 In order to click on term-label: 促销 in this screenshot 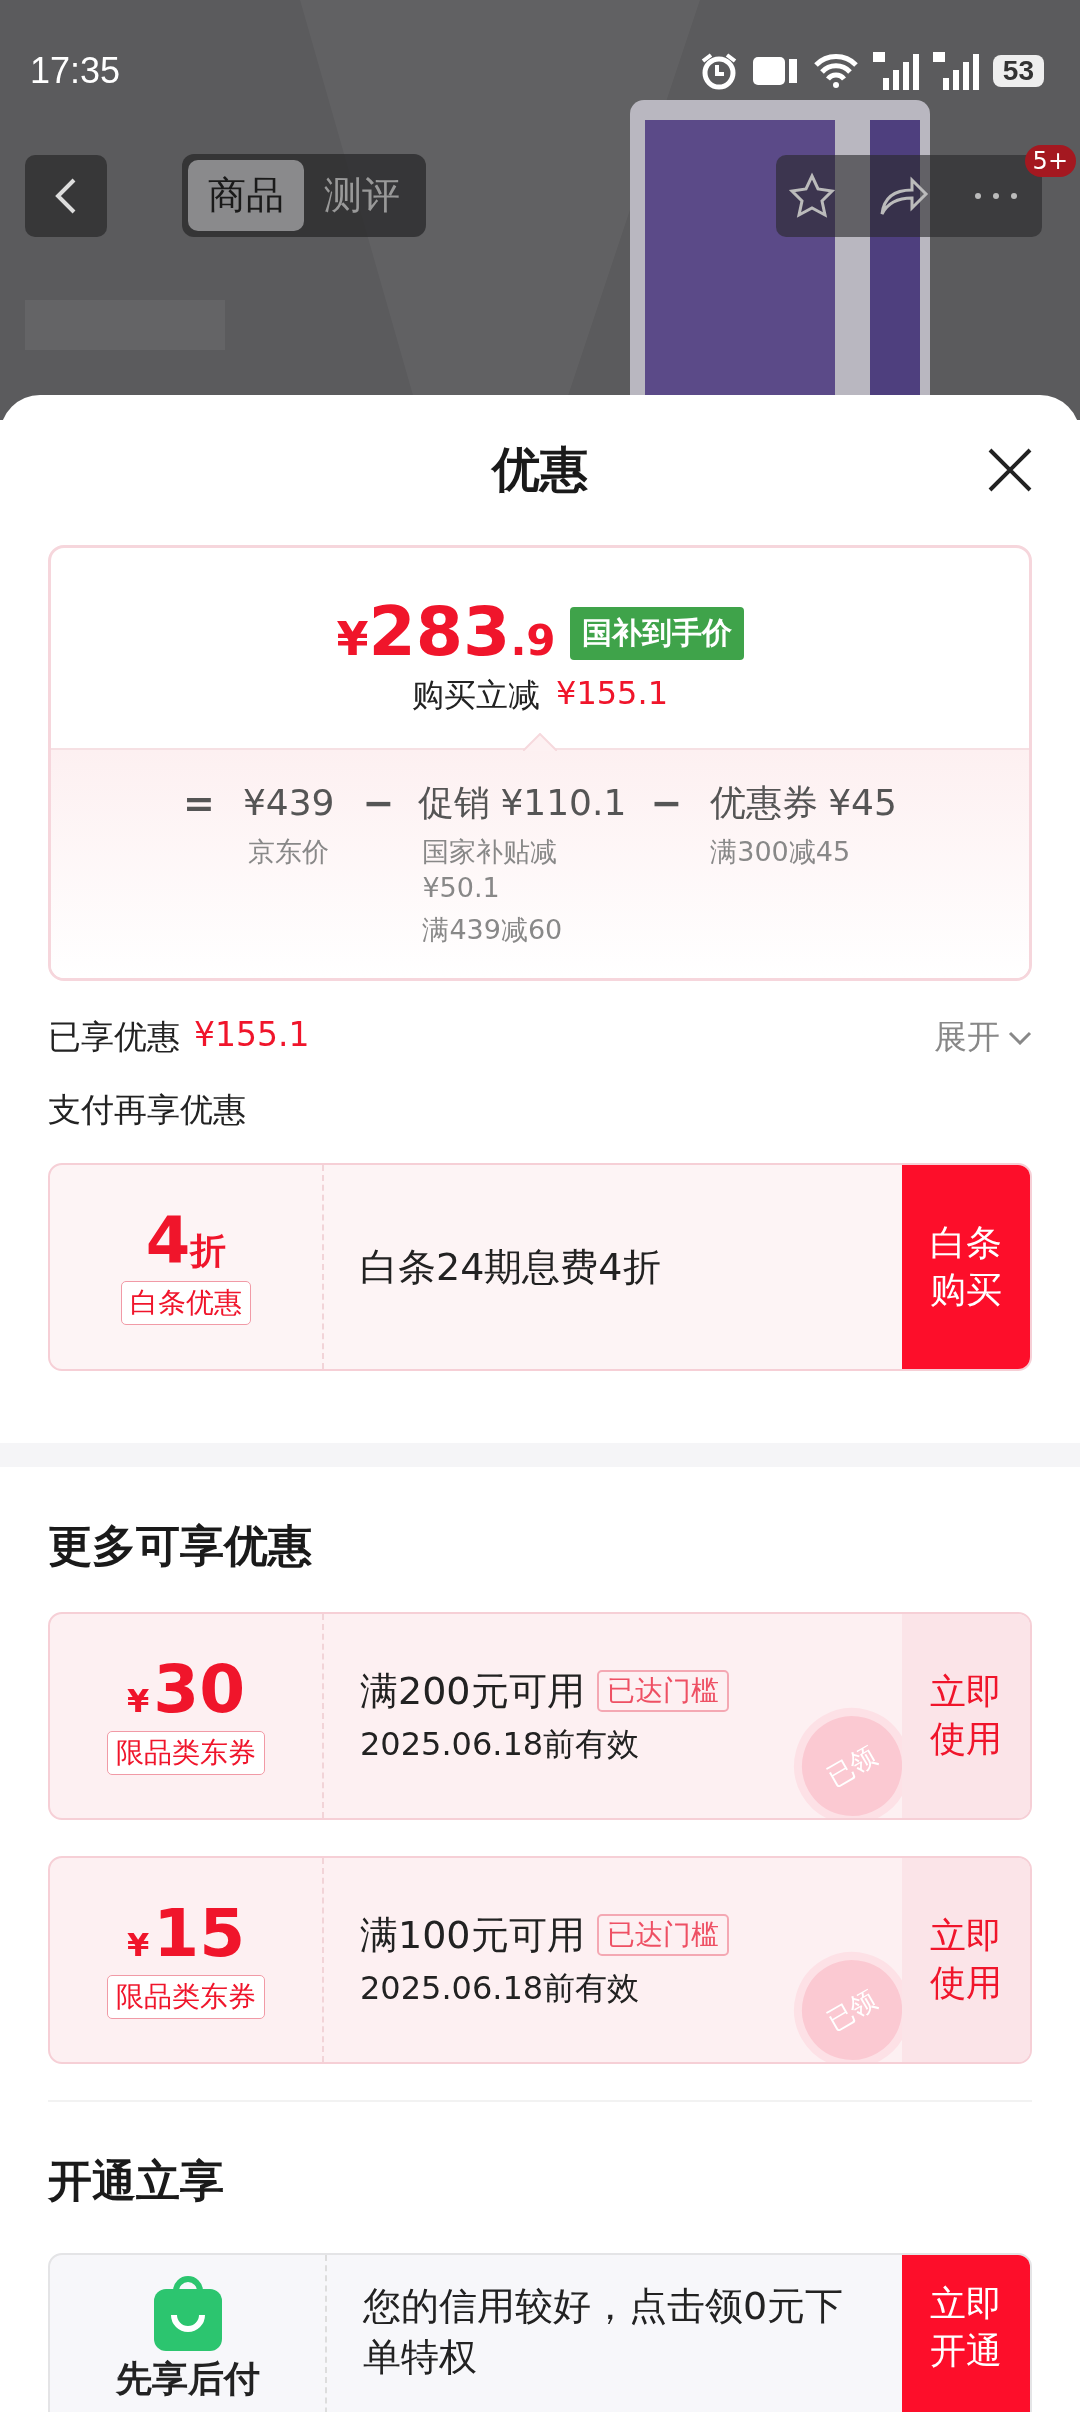, I will do `click(454, 803)`.